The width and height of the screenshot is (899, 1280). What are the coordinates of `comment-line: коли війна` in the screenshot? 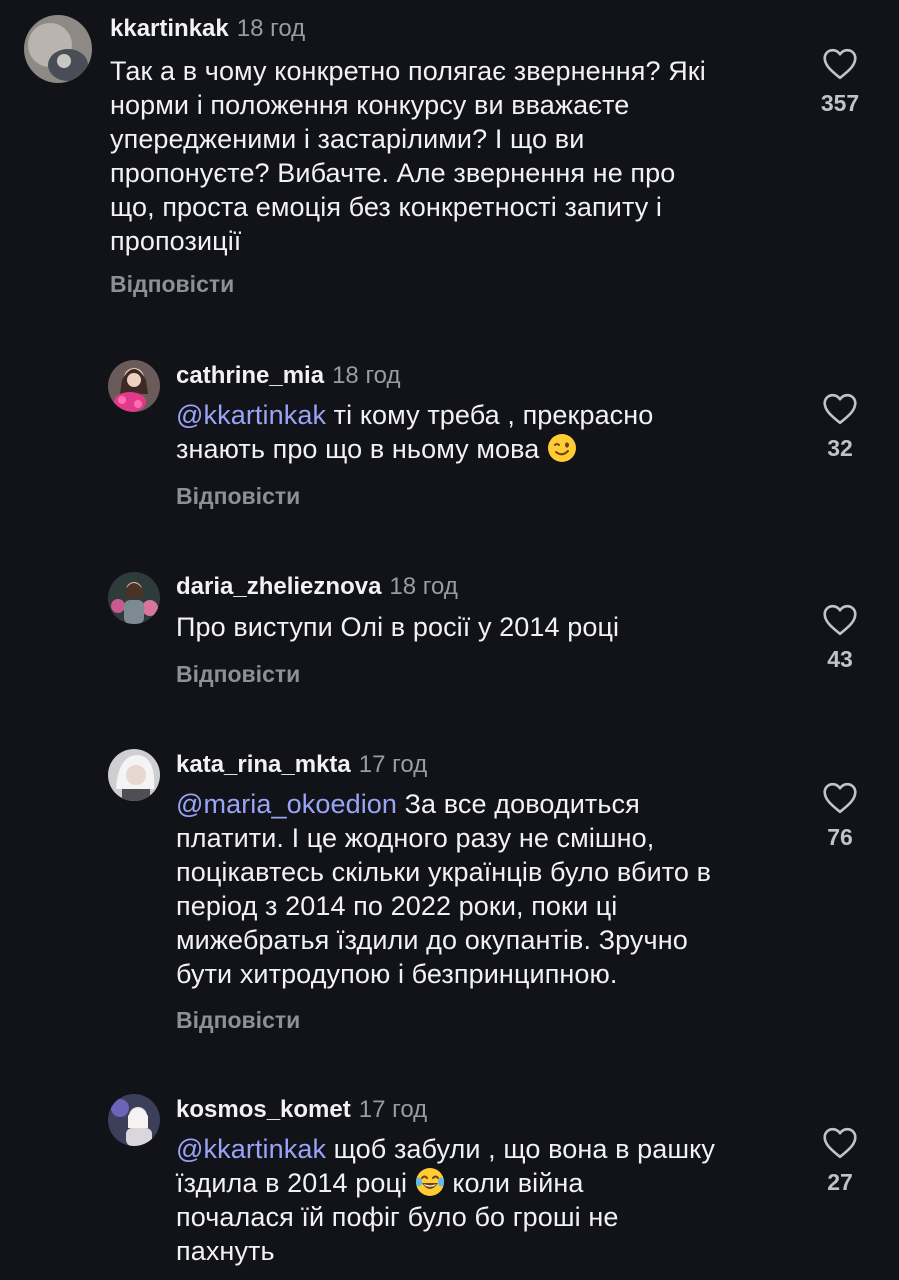 It's located at (514, 1183).